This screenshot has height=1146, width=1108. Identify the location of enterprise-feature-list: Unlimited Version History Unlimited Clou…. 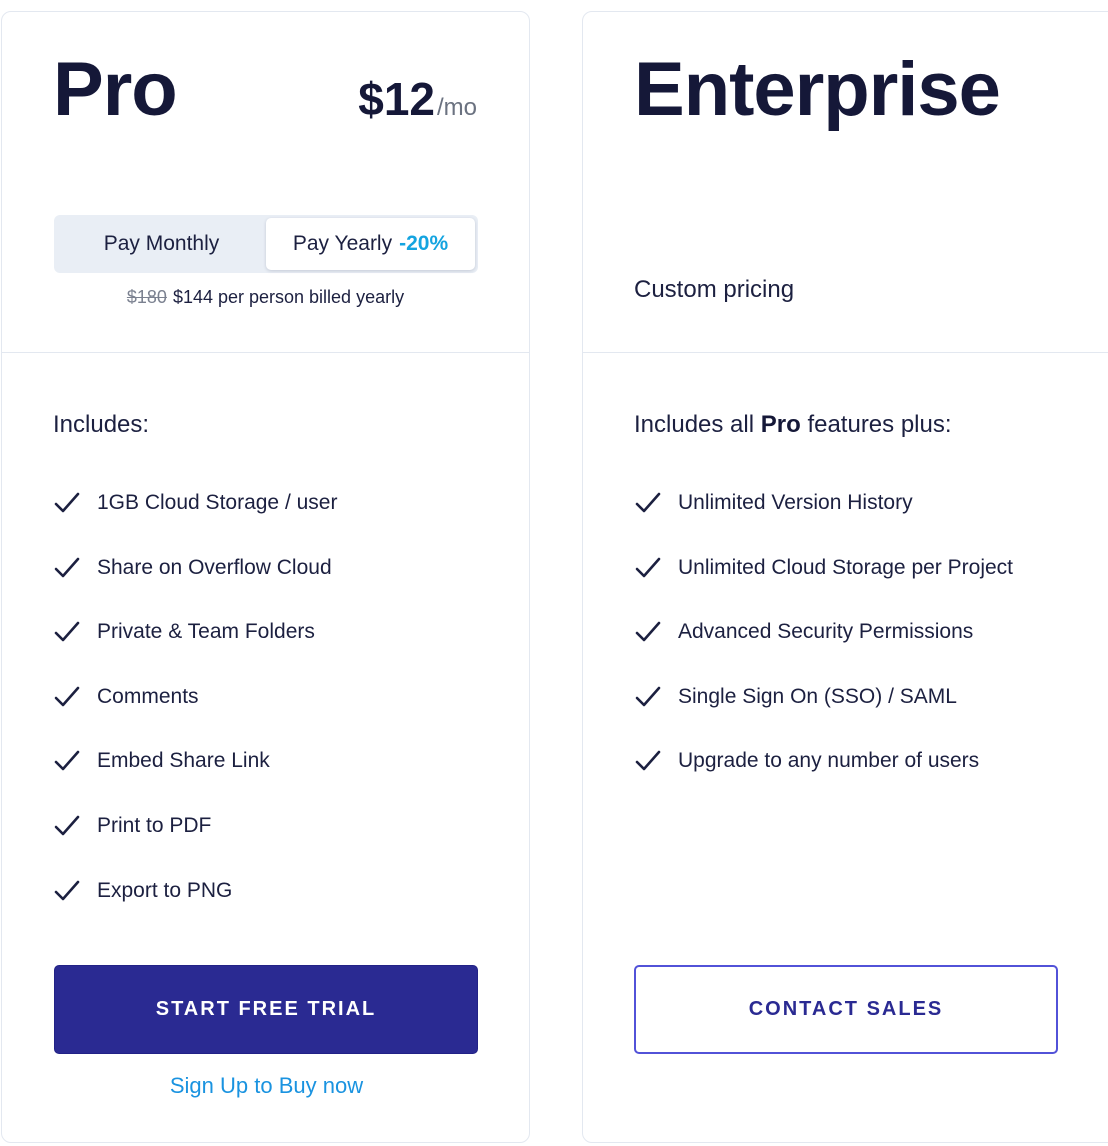
(823, 652).